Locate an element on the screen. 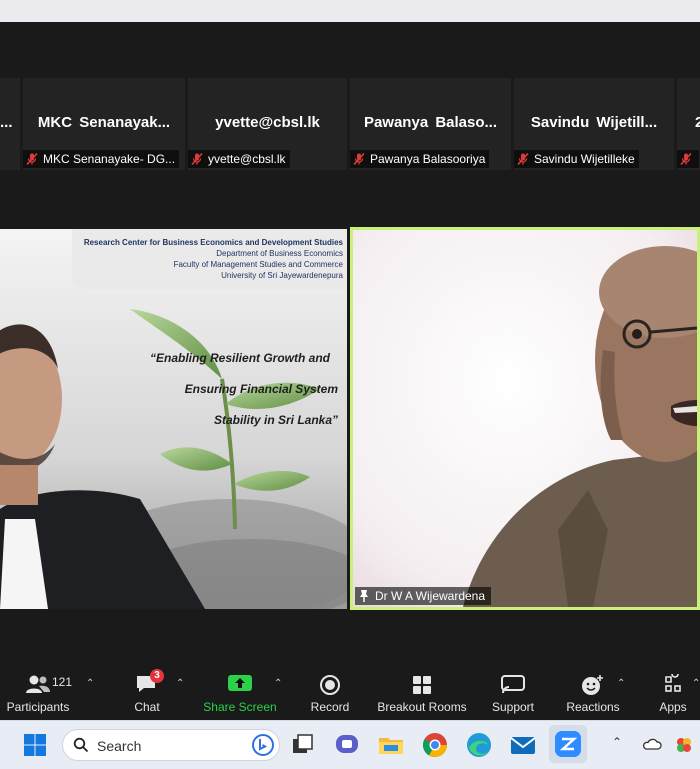  participants-icon is located at coordinates (38, 684).